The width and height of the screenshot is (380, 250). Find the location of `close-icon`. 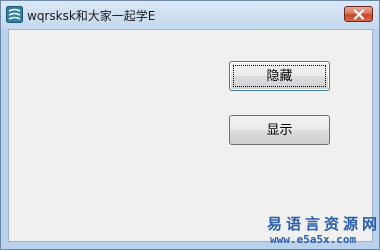

close-icon is located at coordinates (359, 14).